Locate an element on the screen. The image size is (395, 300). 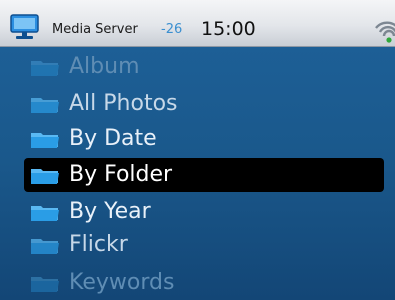
list-item-by-year: By Year is located at coordinates (204, 212).